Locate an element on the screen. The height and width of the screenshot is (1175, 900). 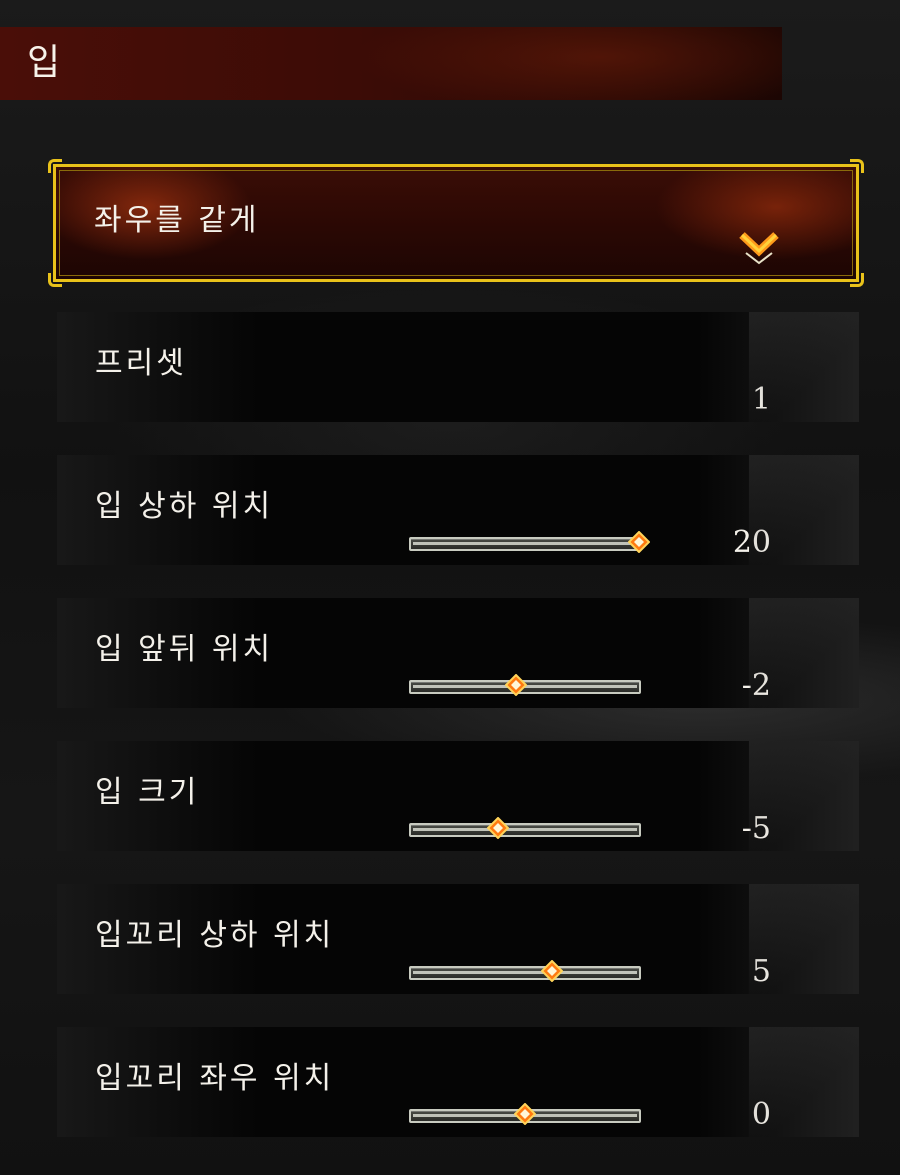
slider-label: 입꼬리 좌우 위치 is located at coordinates (215, 1078).